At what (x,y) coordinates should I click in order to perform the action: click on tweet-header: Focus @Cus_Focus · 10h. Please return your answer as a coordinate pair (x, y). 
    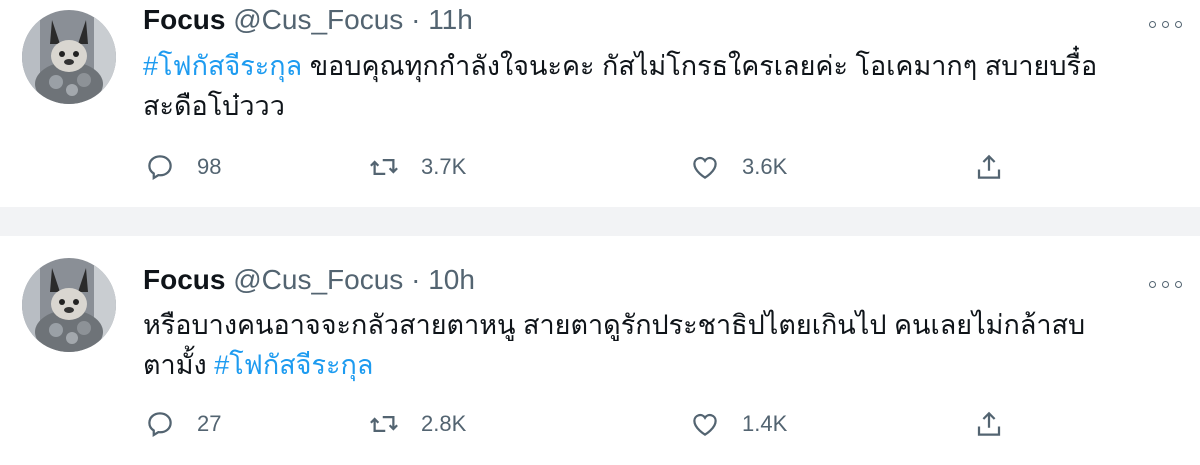
    Looking at the image, I should click on (309, 280).